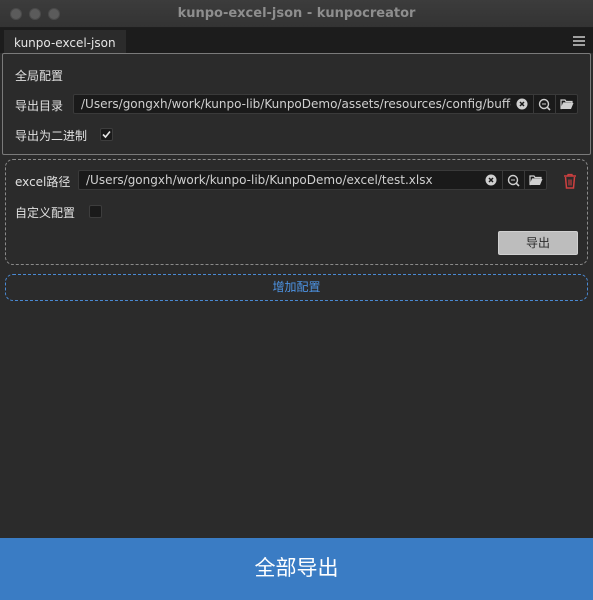  Describe the element at coordinates (579, 41) in the screenshot. I see `hamburger-menu-icon` at that location.